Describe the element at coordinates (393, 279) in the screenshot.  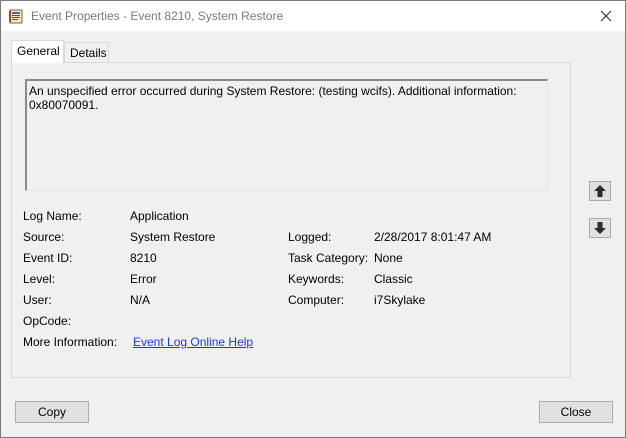
I see `keywords-value: Classic` at that location.